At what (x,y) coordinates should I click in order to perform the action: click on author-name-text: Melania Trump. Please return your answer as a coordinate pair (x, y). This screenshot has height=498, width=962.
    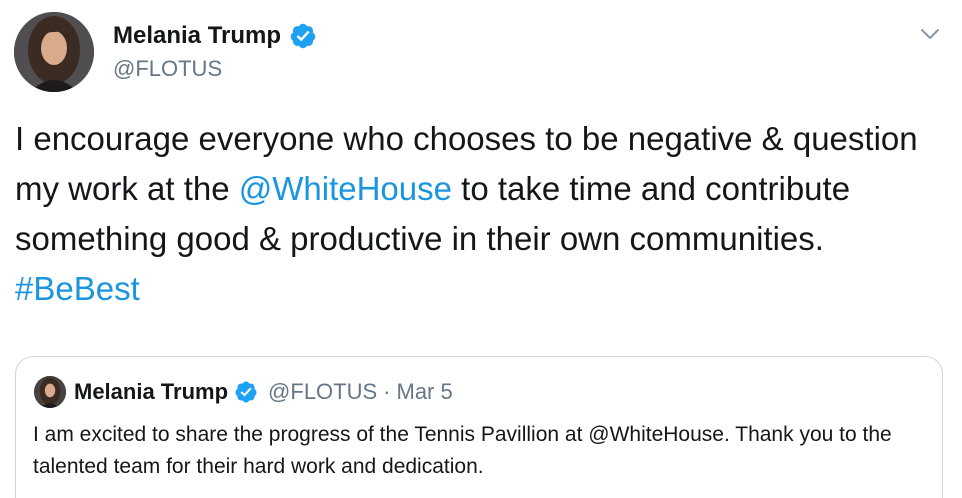
    Looking at the image, I should click on (197, 36).